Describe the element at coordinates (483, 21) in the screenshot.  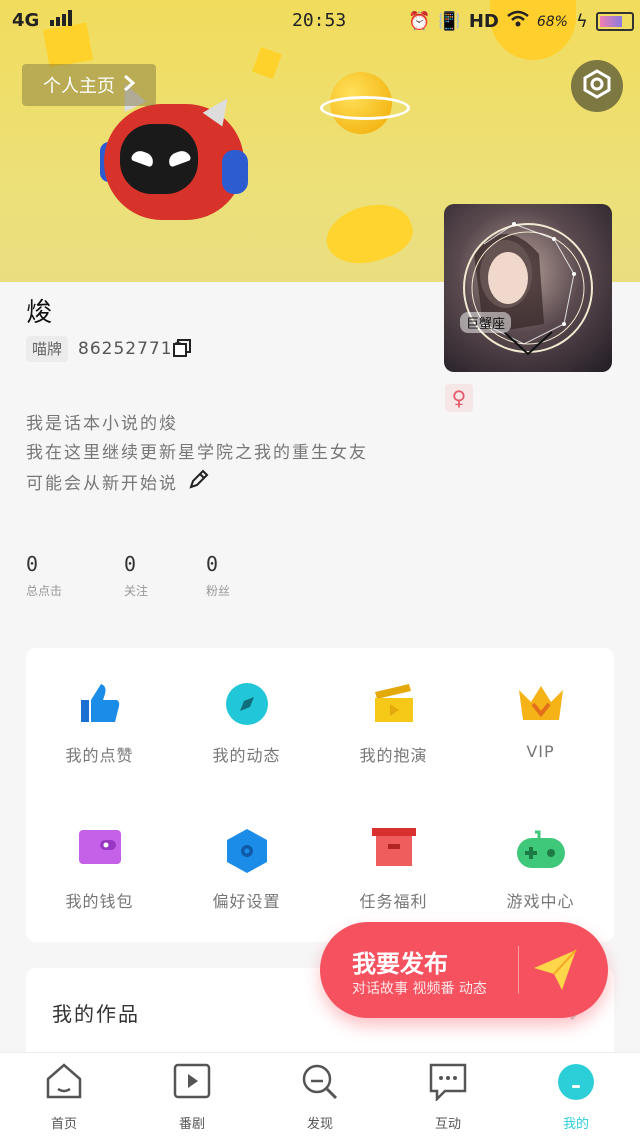
I see `hd-label: HD` at that location.